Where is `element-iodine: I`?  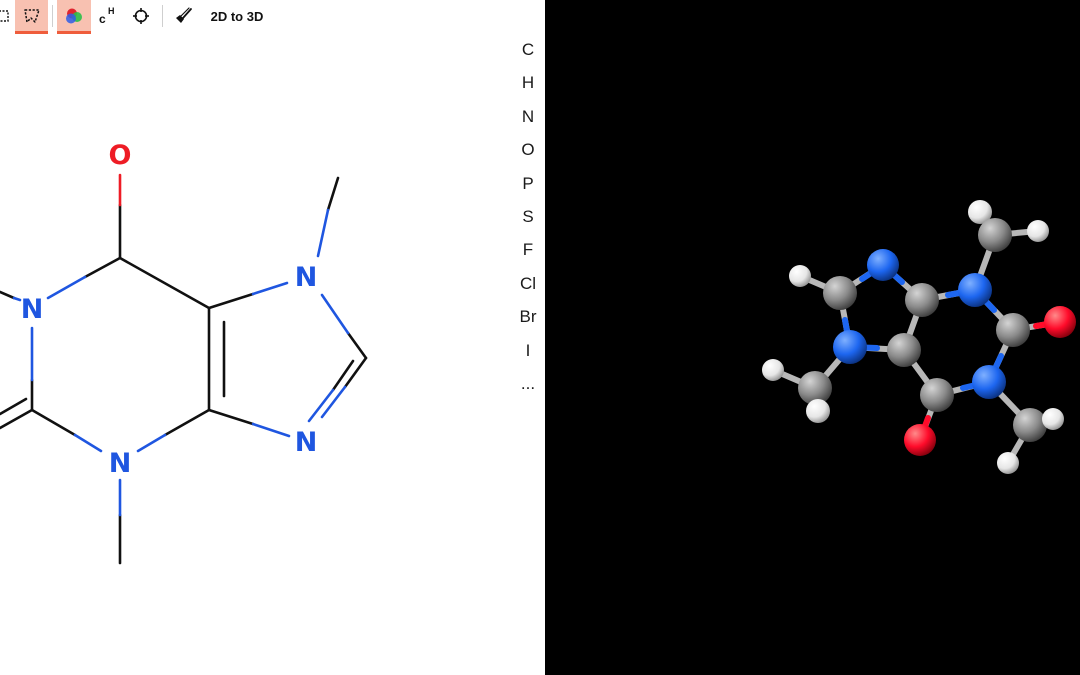
element-iodine: I is located at coordinates (526, 353).